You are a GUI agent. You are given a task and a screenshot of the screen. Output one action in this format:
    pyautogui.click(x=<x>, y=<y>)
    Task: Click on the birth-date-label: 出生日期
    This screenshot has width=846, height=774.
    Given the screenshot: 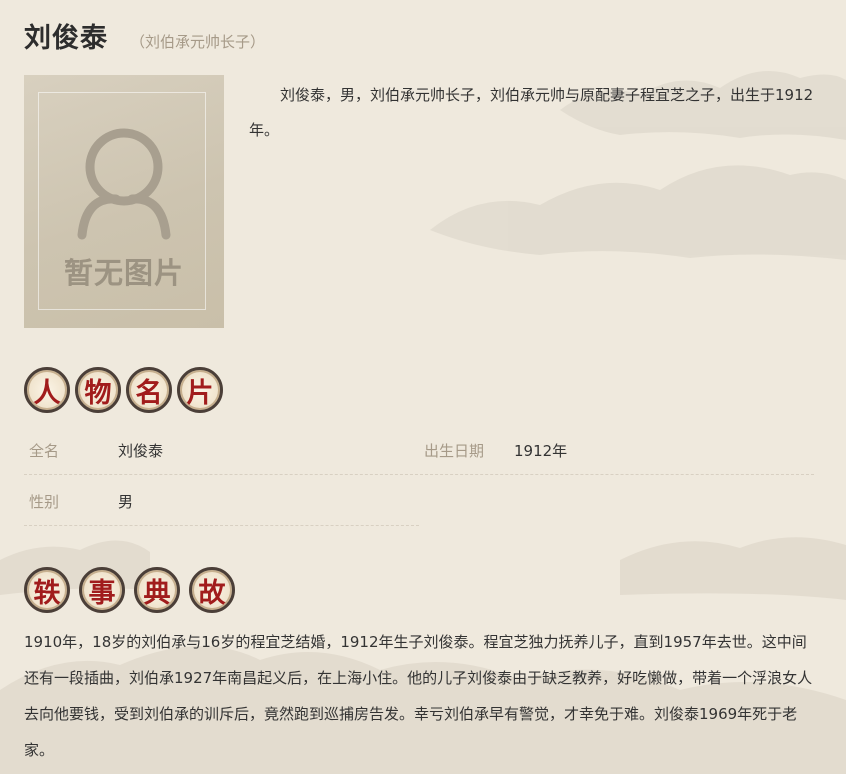 What is the action you would take?
    pyautogui.click(x=454, y=451)
    